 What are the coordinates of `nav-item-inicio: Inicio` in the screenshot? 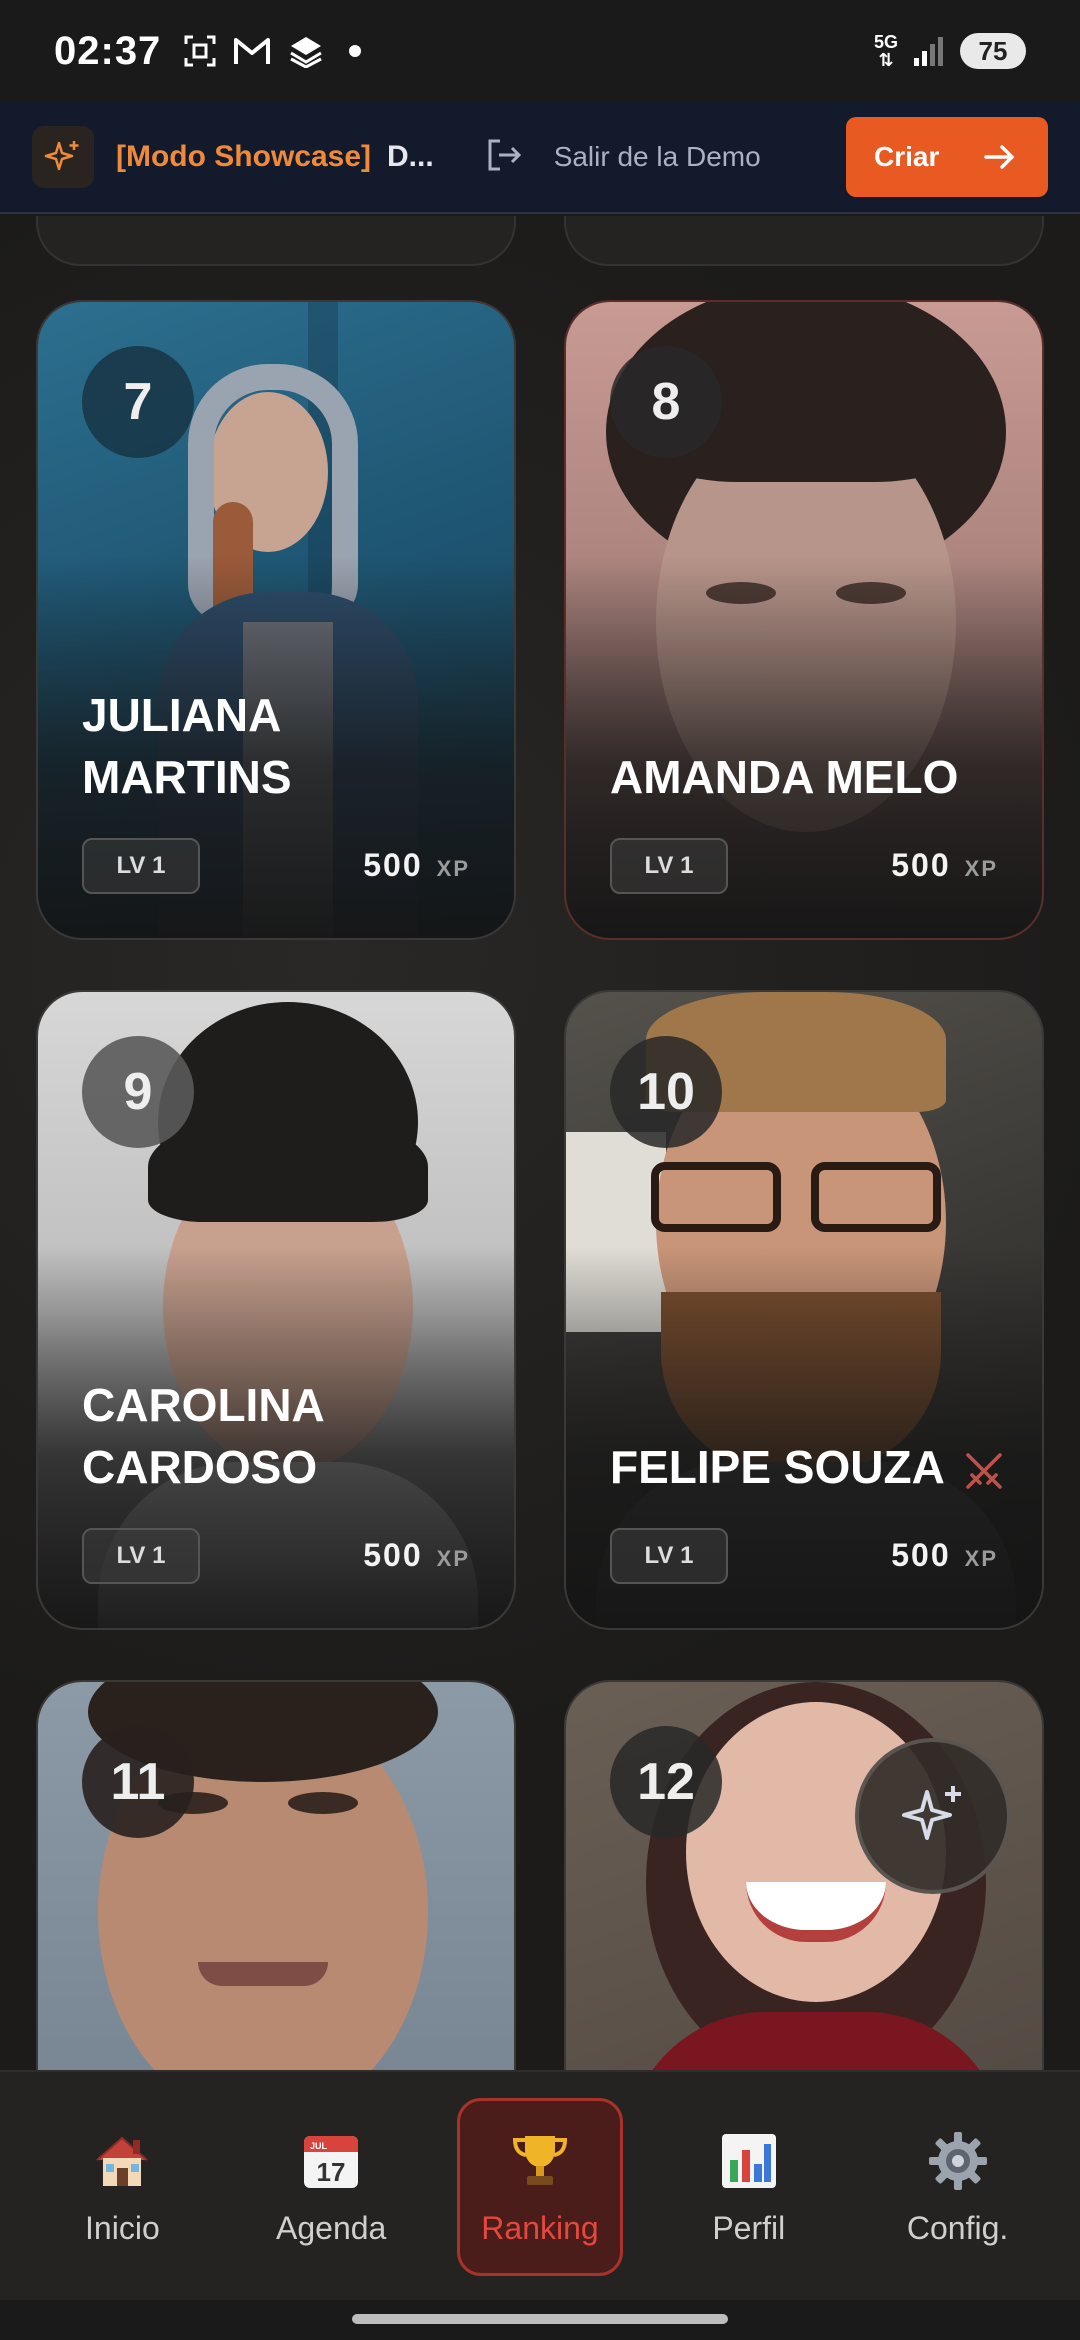 It's located at (122, 2187).